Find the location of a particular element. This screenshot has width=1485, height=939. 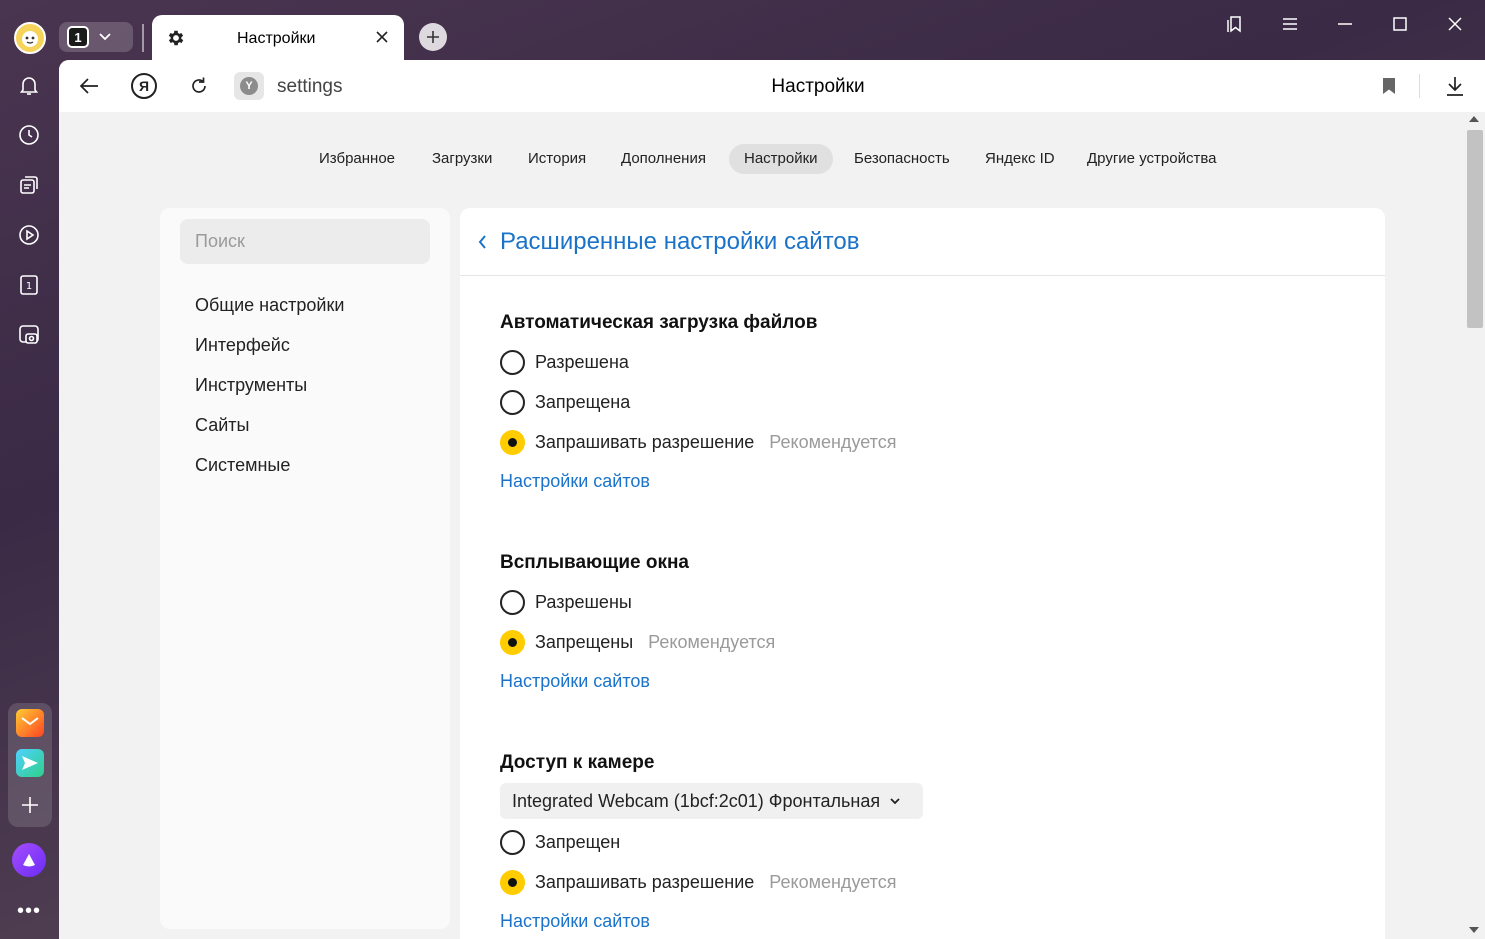

new-tab-button is located at coordinates (433, 37).